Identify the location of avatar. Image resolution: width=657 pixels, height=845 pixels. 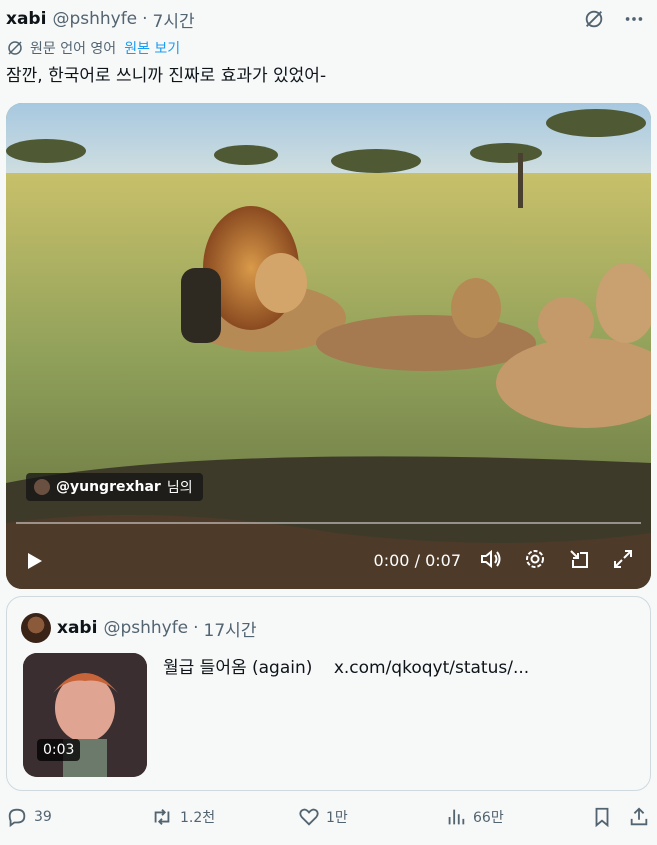
(36, 628).